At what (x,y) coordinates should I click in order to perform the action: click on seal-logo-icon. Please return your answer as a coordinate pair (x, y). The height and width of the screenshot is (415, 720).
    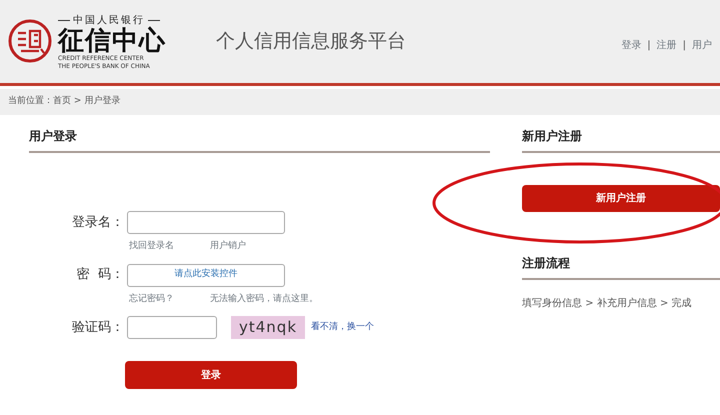
    Looking at the image, I should click on (30, 41).